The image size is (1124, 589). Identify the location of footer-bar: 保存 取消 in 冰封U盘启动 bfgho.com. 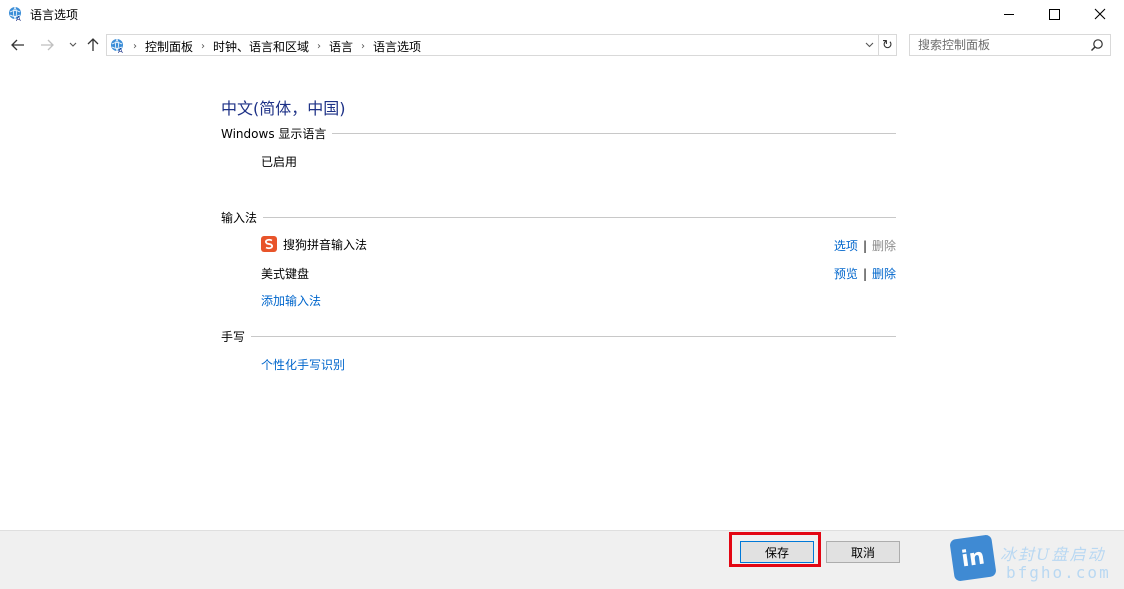
(562, 559).